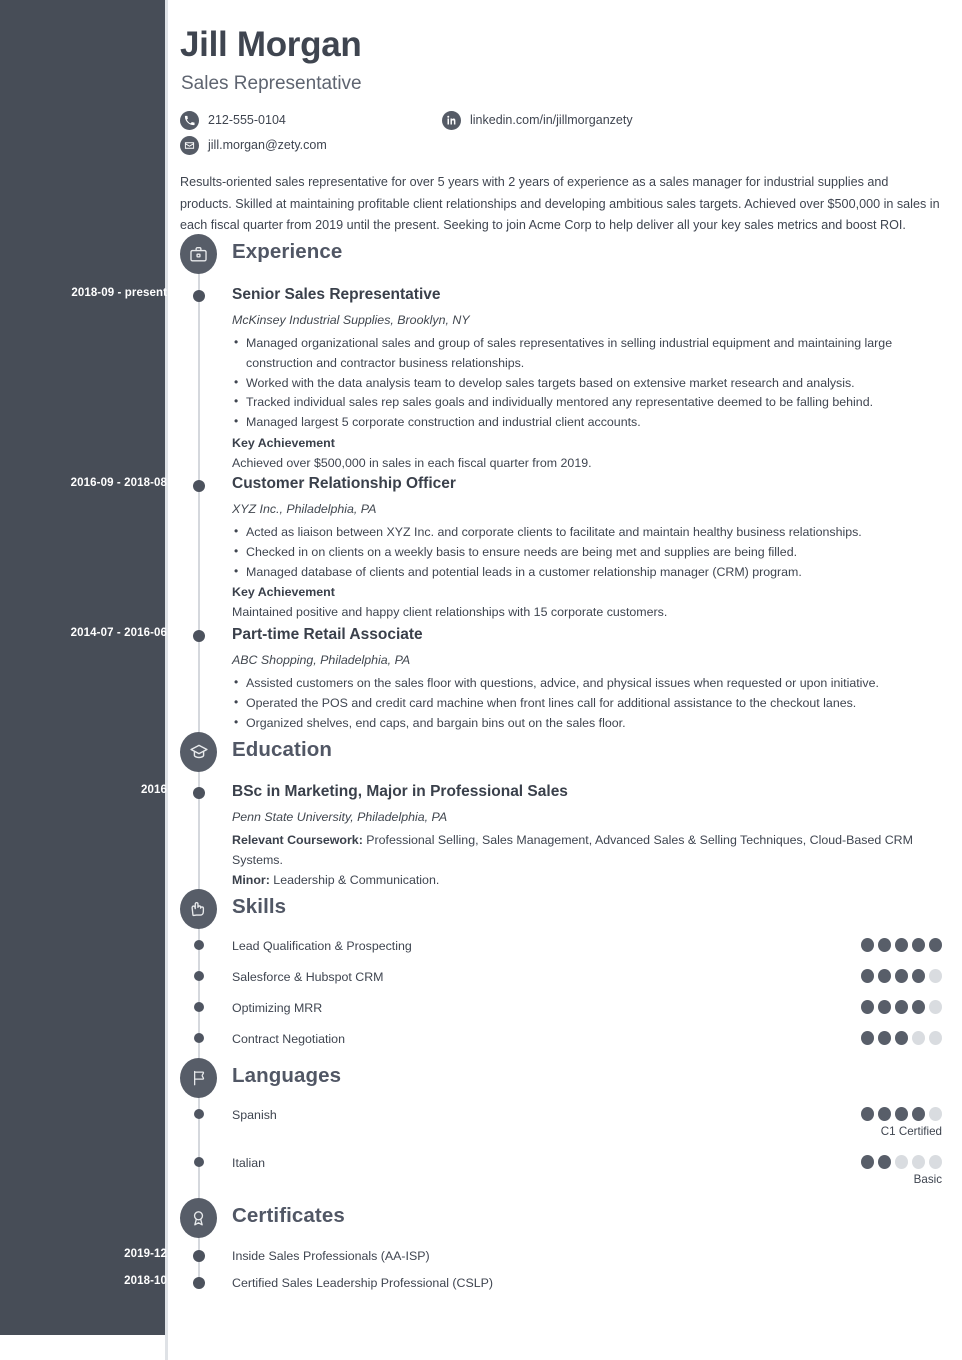 This screenshot has height=1360, width=962. Describe the element at coordinates (118, 633) in the screenshot. I see `date-label-experience-3: 2014-07 - 2016-06` at that location.